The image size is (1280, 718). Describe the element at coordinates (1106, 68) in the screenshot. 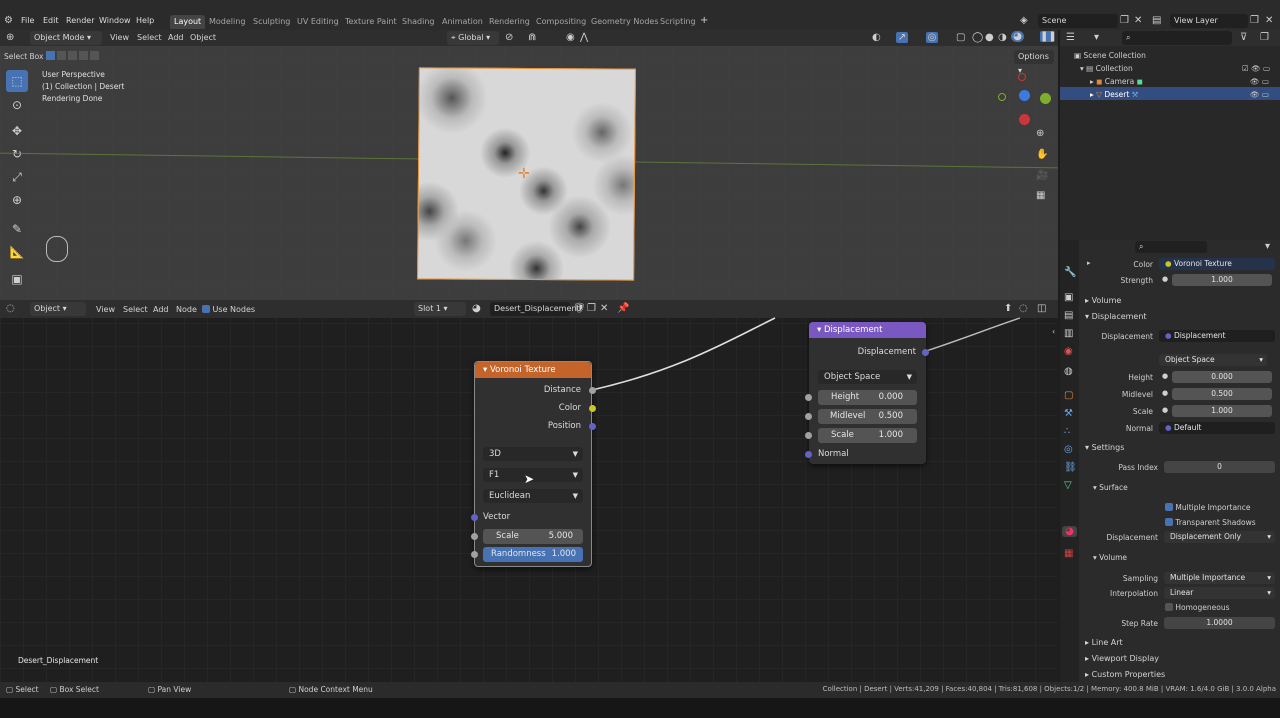

I see `outliner-collection: ▾ ▤ Collection` at that location.